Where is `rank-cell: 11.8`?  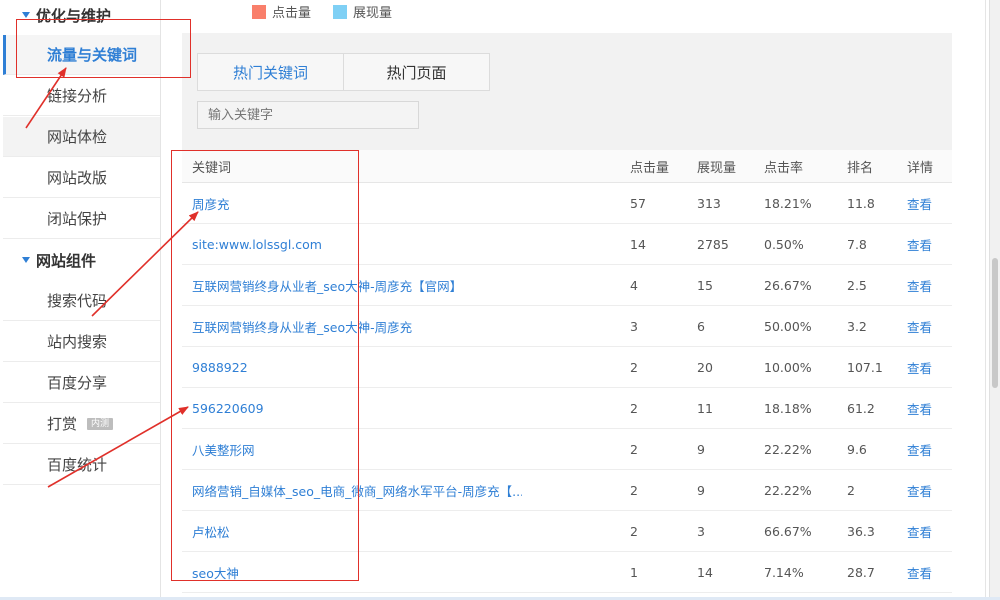 rank-cell: 11.8 is located at coordinates (861, 203).